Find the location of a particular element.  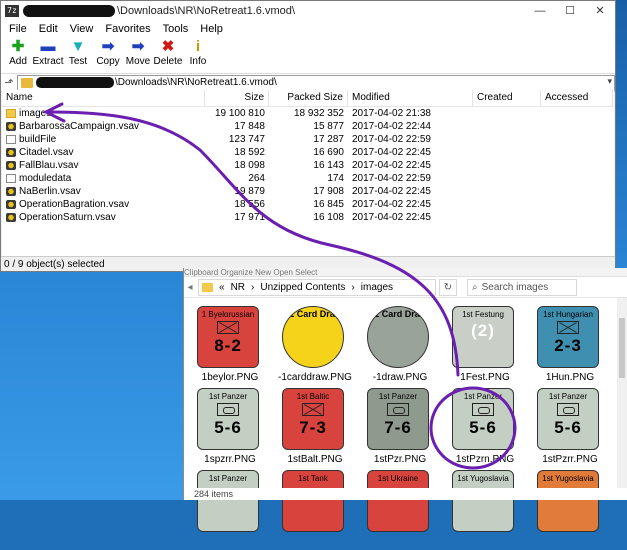

menu-file: File is located at coordinates (18, 29).